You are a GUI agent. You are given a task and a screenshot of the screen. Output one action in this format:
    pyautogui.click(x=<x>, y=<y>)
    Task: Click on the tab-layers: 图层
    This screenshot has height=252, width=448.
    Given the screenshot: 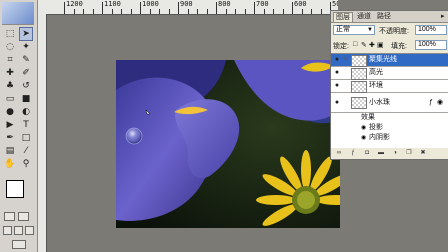 What is the action you would take?
    pyautogui.click(x=343, y=17)
    